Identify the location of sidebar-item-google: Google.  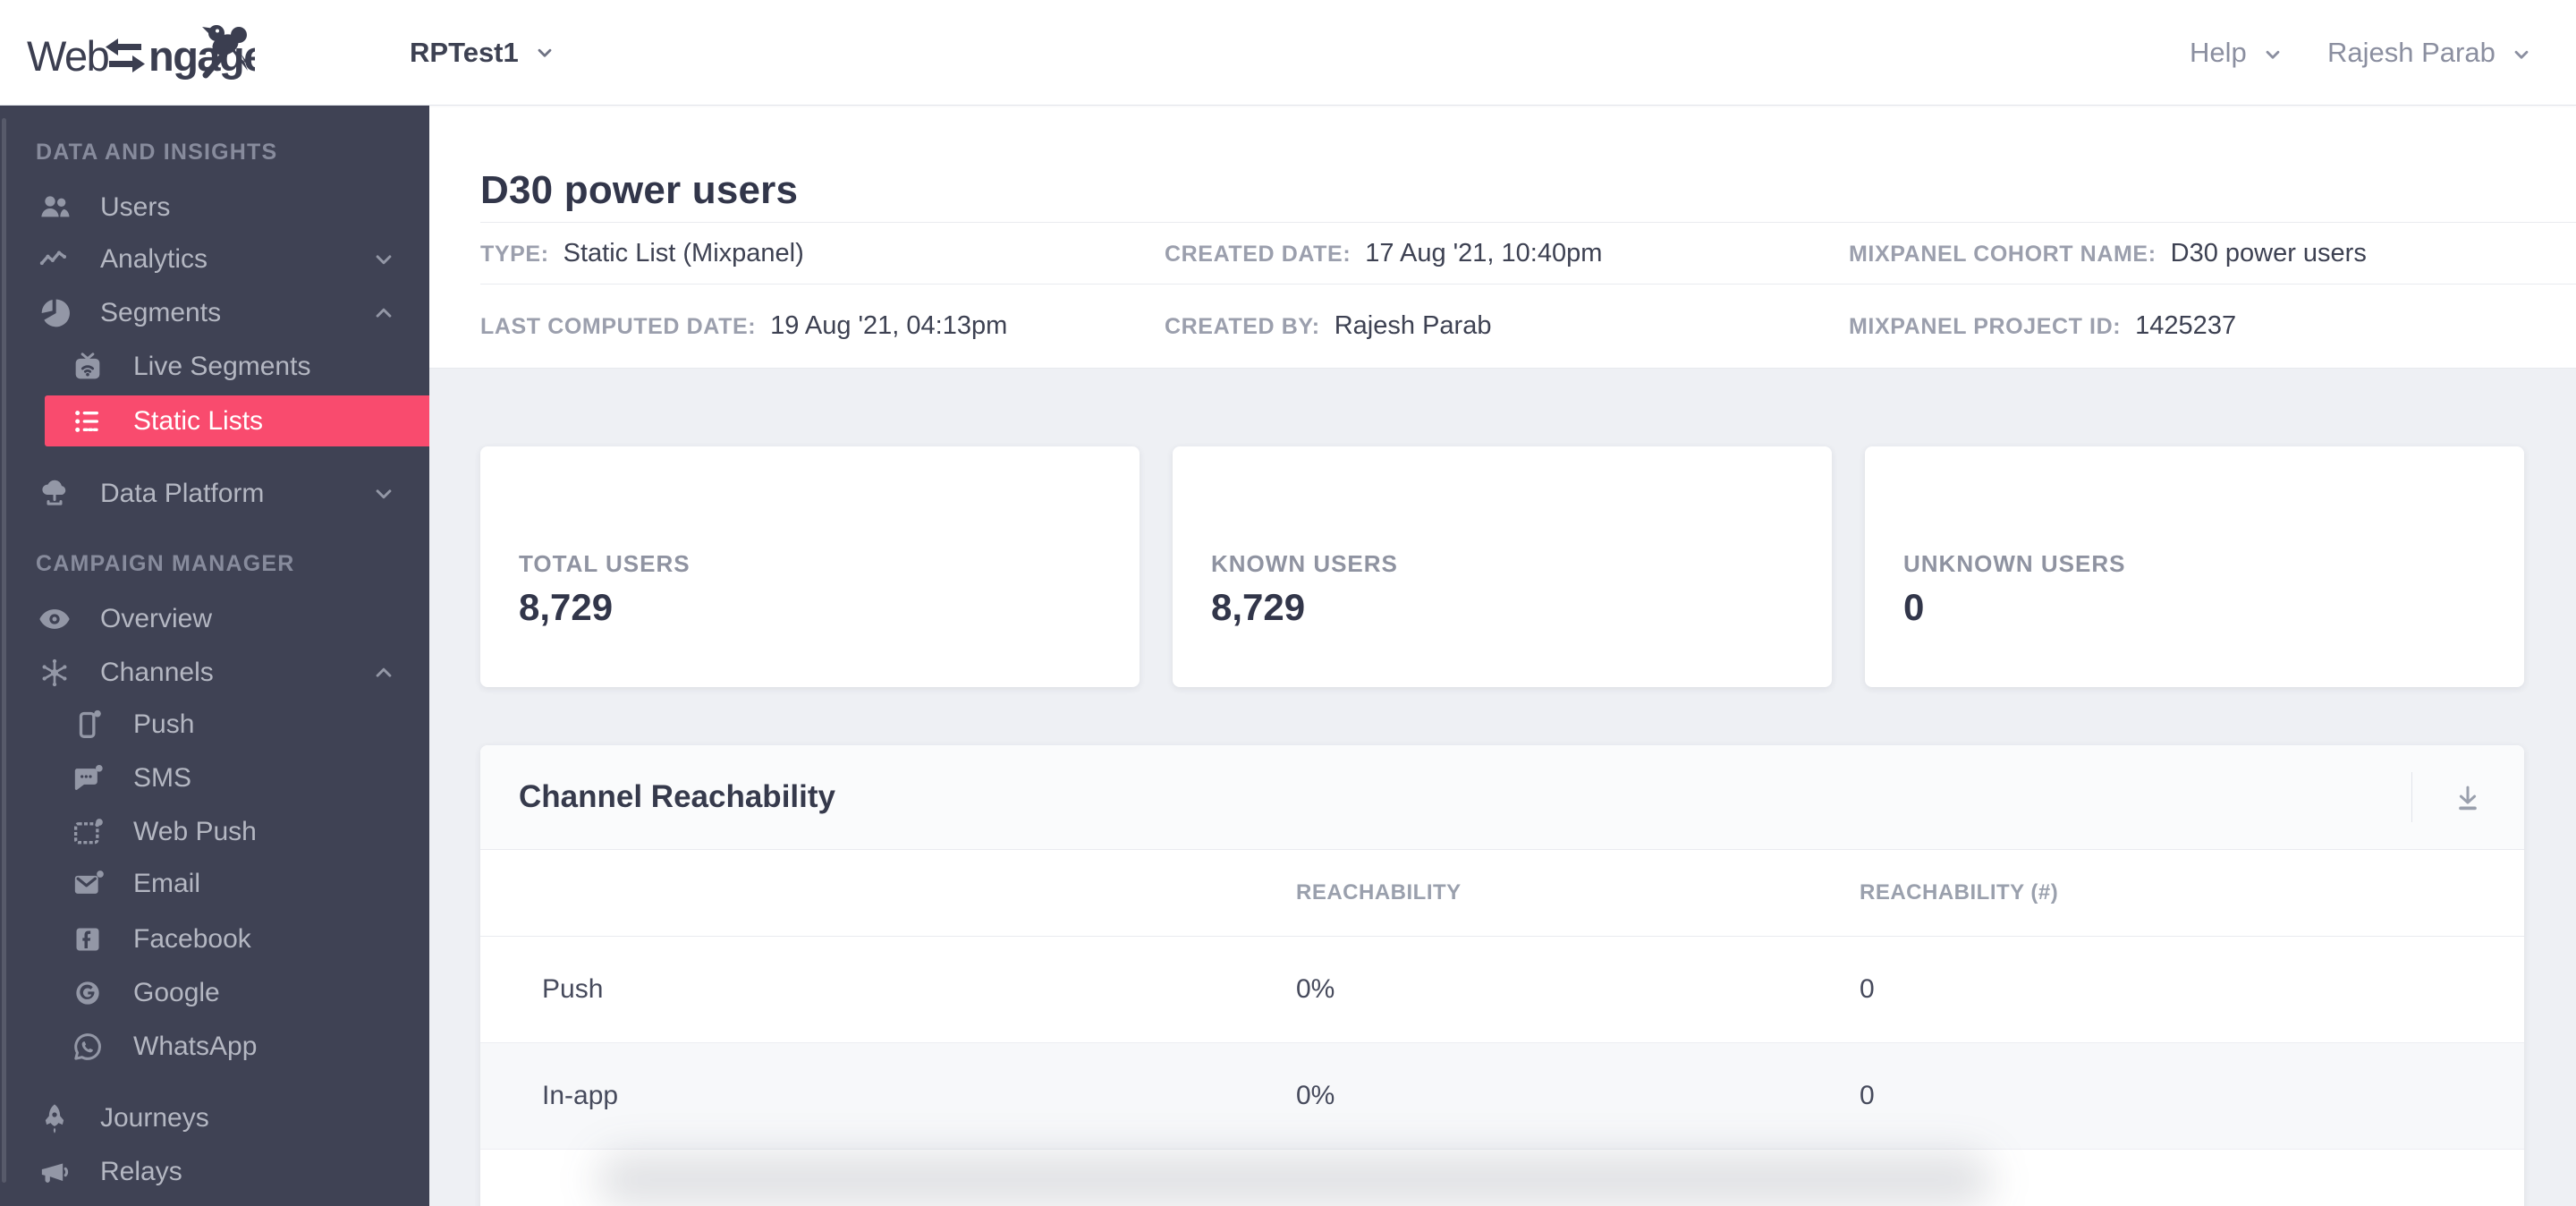
(214, 993).